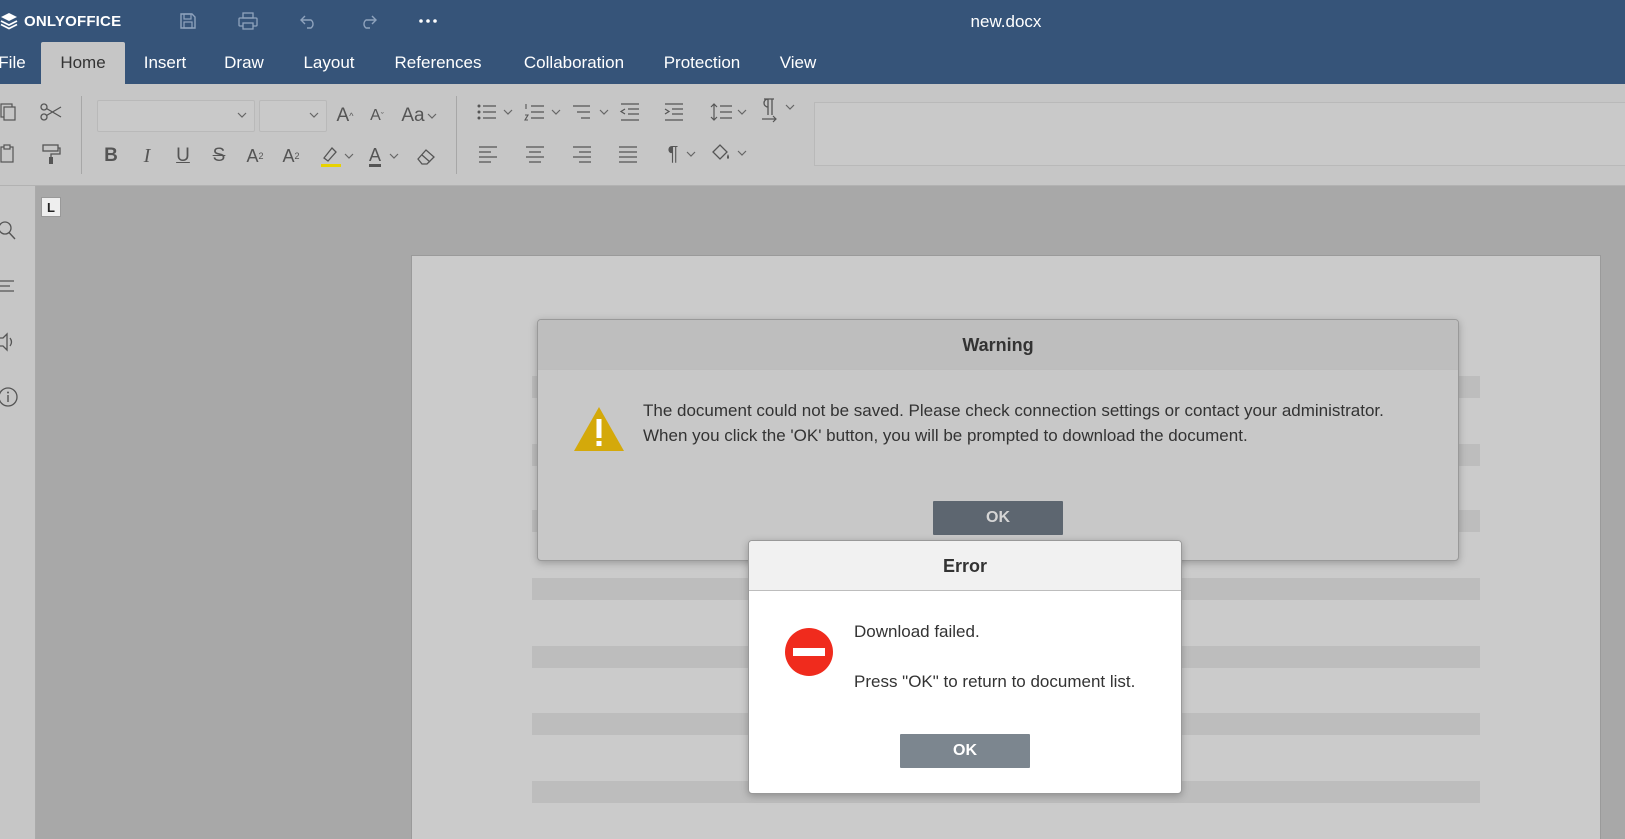 This screenshot has width=1625, height=839. What do you see at coordinates (965, 566) in the screenshot?
I see `error-dialog-title: Error` at bounding box center [965, 566].